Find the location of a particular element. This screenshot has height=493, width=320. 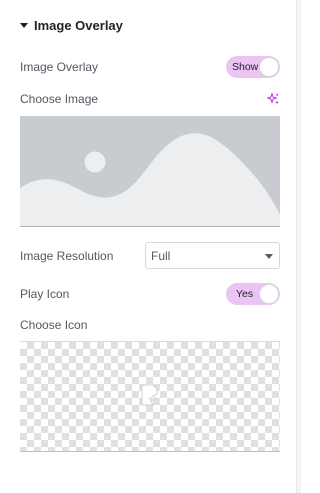

caret-down-icon is located at coordinates (24, 25).